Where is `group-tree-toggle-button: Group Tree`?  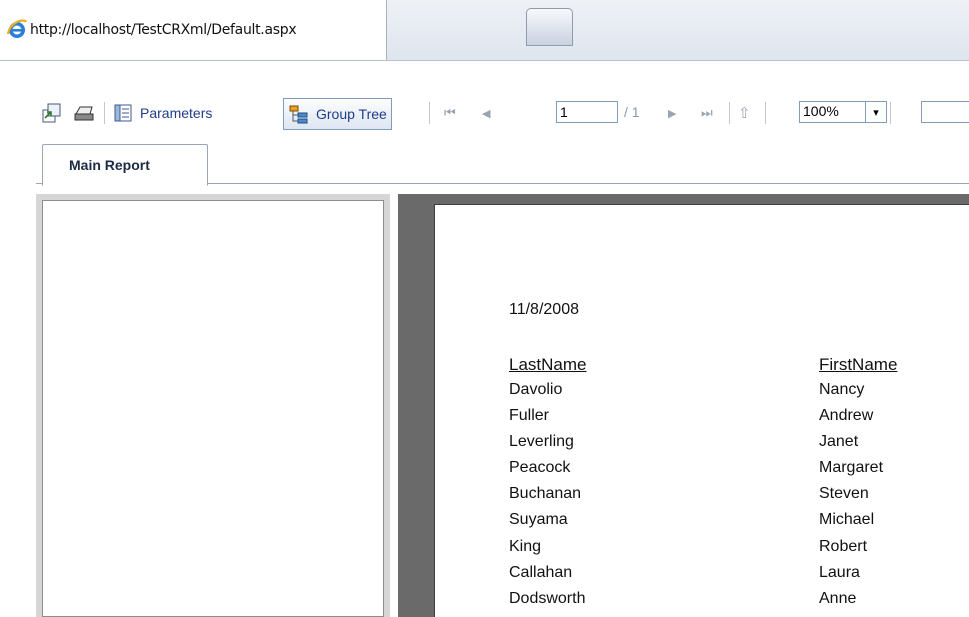
group-tree-toggle-button: Group Tree is located at coordinates (337, 114).